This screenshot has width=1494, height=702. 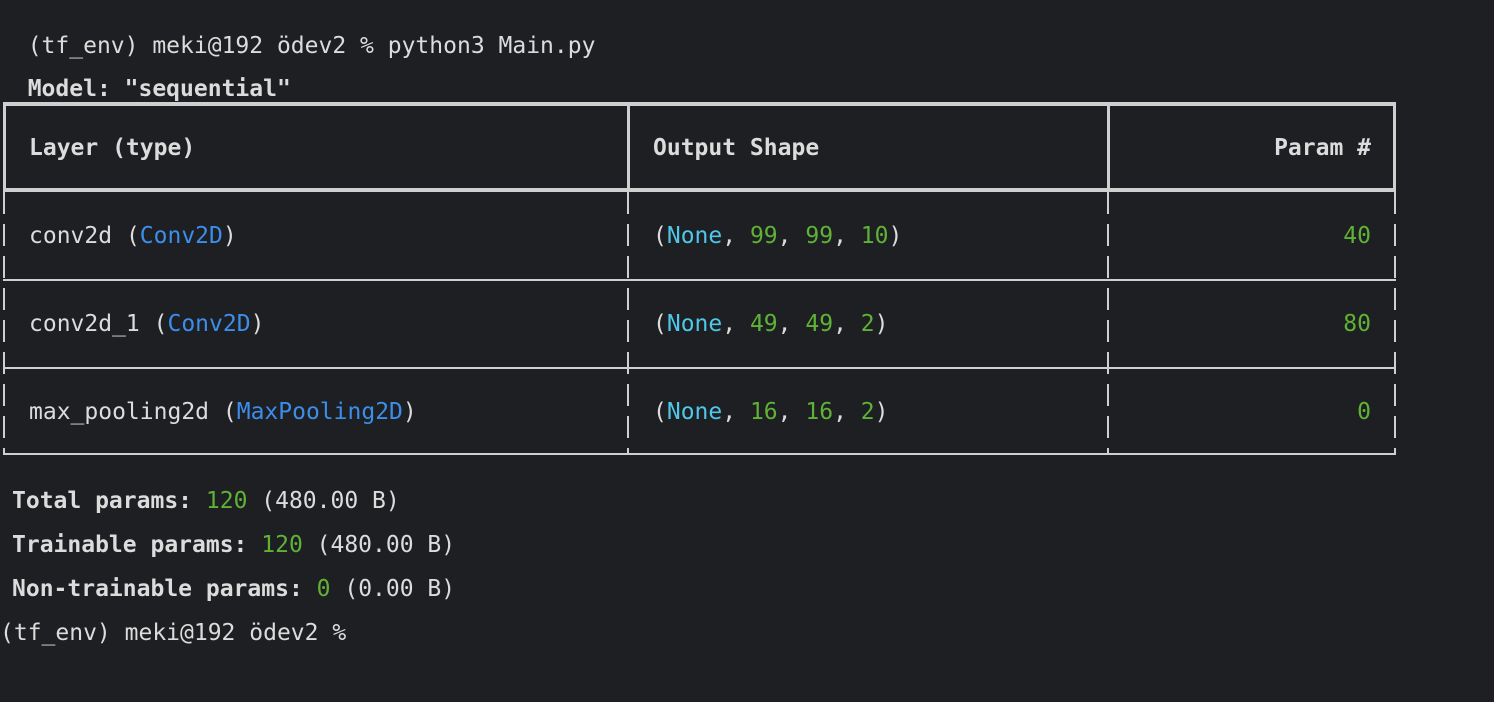 What do you see at coordinates (736, 148) in the screenshot?
I see `header-output-shape: Output Shape` at bounding box center [736, 148].